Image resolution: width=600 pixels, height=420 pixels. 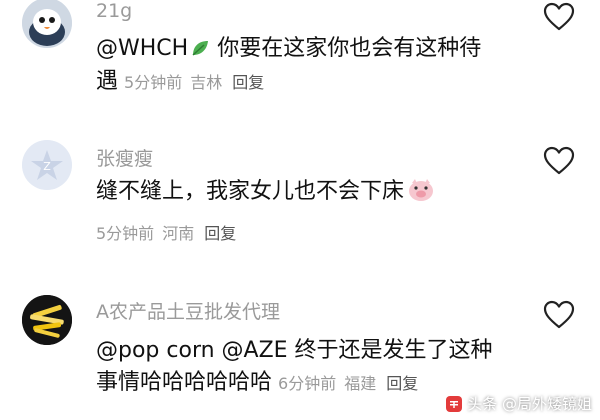 I want to click on comment-text: 缝不缝上，我家女儿也不会下床, so click(x=265, y=194).